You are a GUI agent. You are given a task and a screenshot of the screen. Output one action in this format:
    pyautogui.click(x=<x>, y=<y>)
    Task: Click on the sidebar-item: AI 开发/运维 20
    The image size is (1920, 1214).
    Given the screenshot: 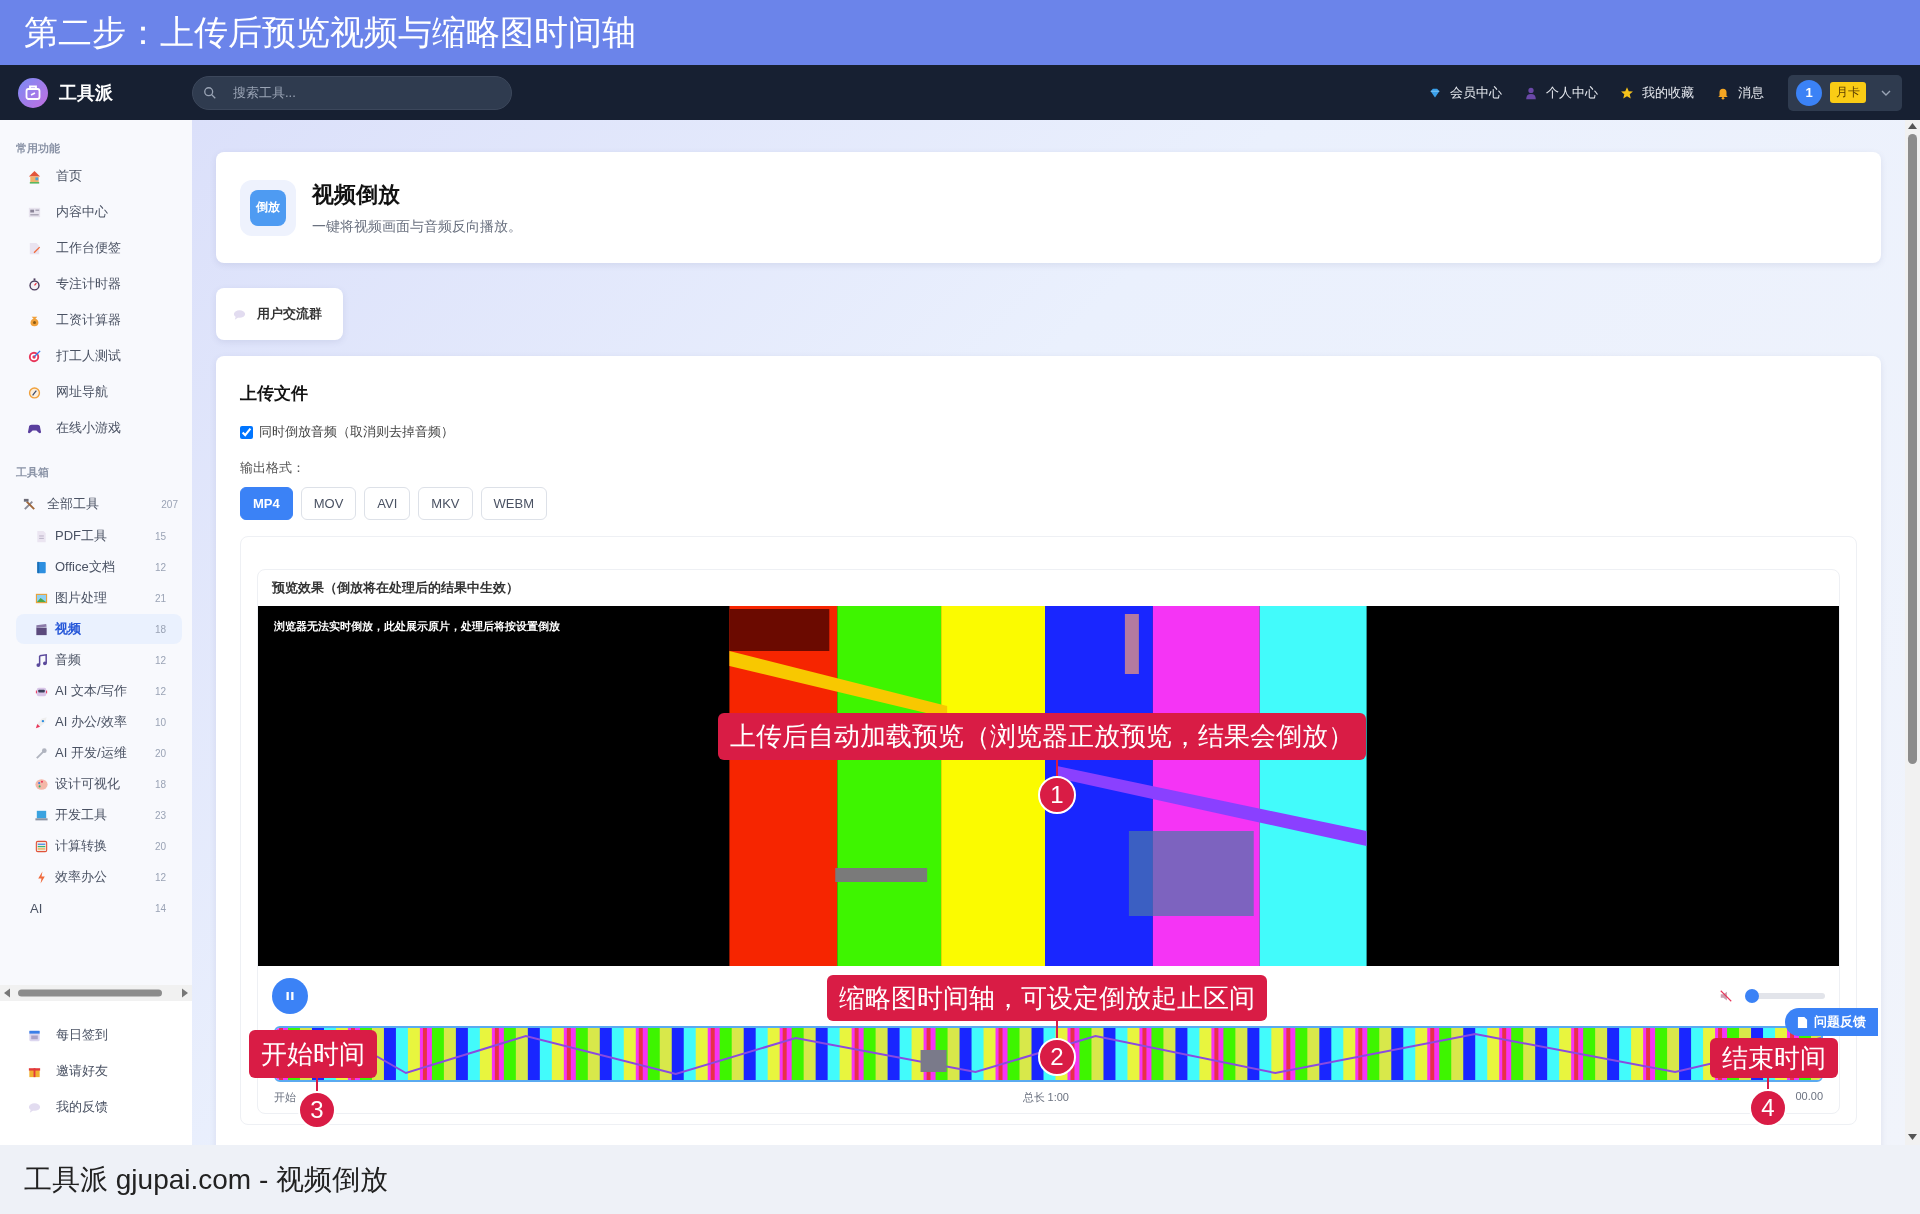 What is the action you would take?
    pyautogui.click(x=99, y=753)
    